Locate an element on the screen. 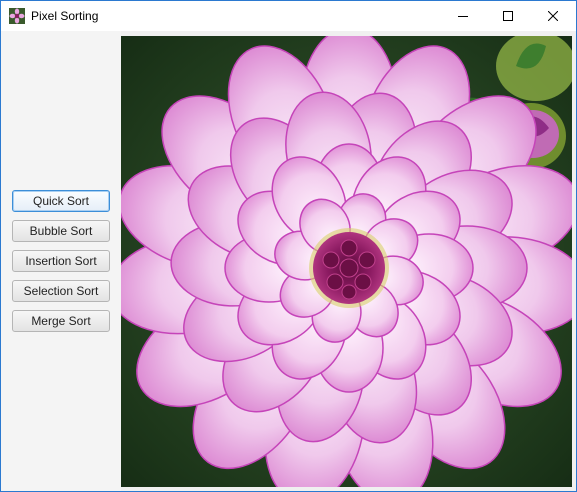 Image resolution: width=577 pixels, height=492 pixels. close-icon is located at coordinates (553, 16).